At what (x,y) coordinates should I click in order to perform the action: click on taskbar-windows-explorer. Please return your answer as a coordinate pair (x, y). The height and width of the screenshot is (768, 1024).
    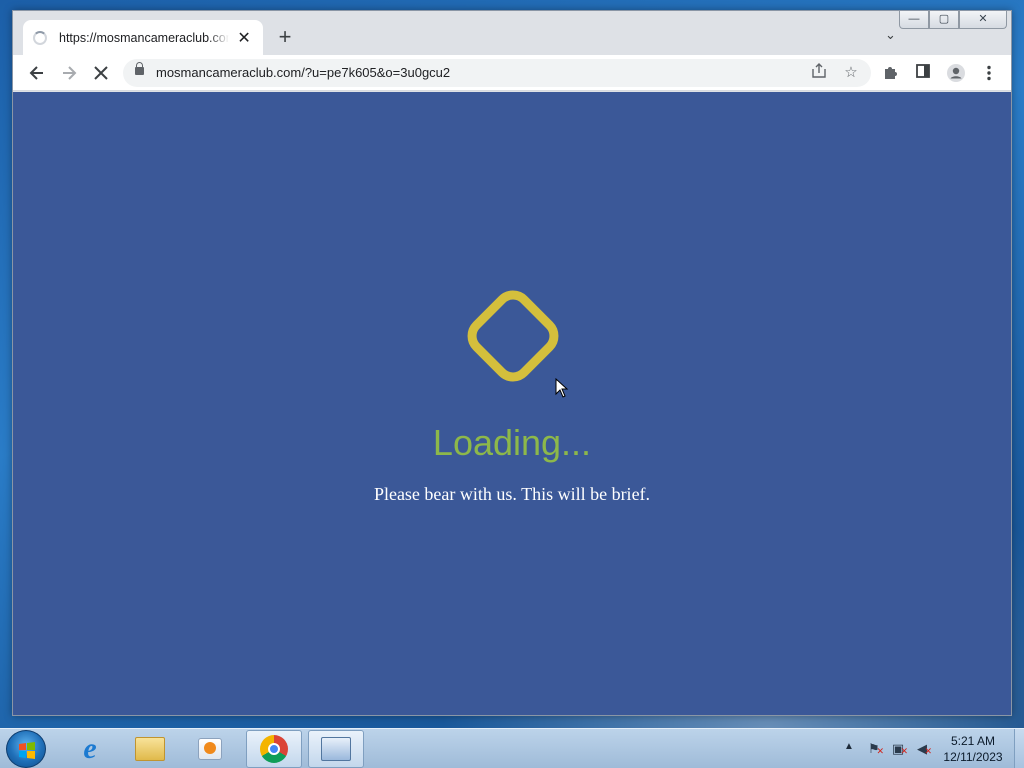
    Looking at the image, I should click on (150, 749).